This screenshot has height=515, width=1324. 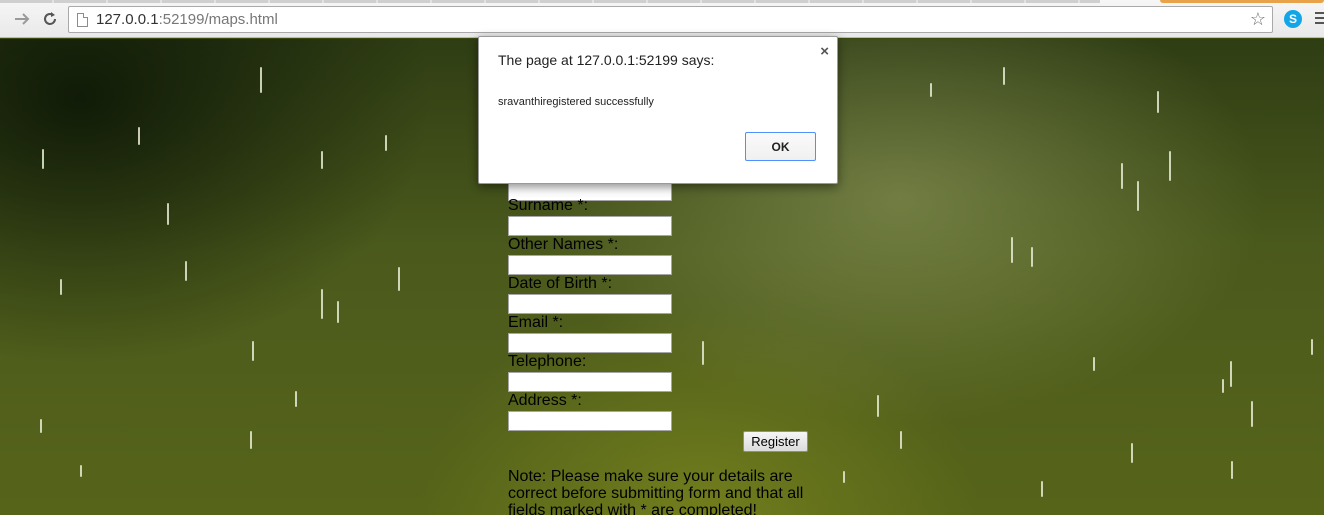 I want to click on reload-icon, so click(x=50, y=19).